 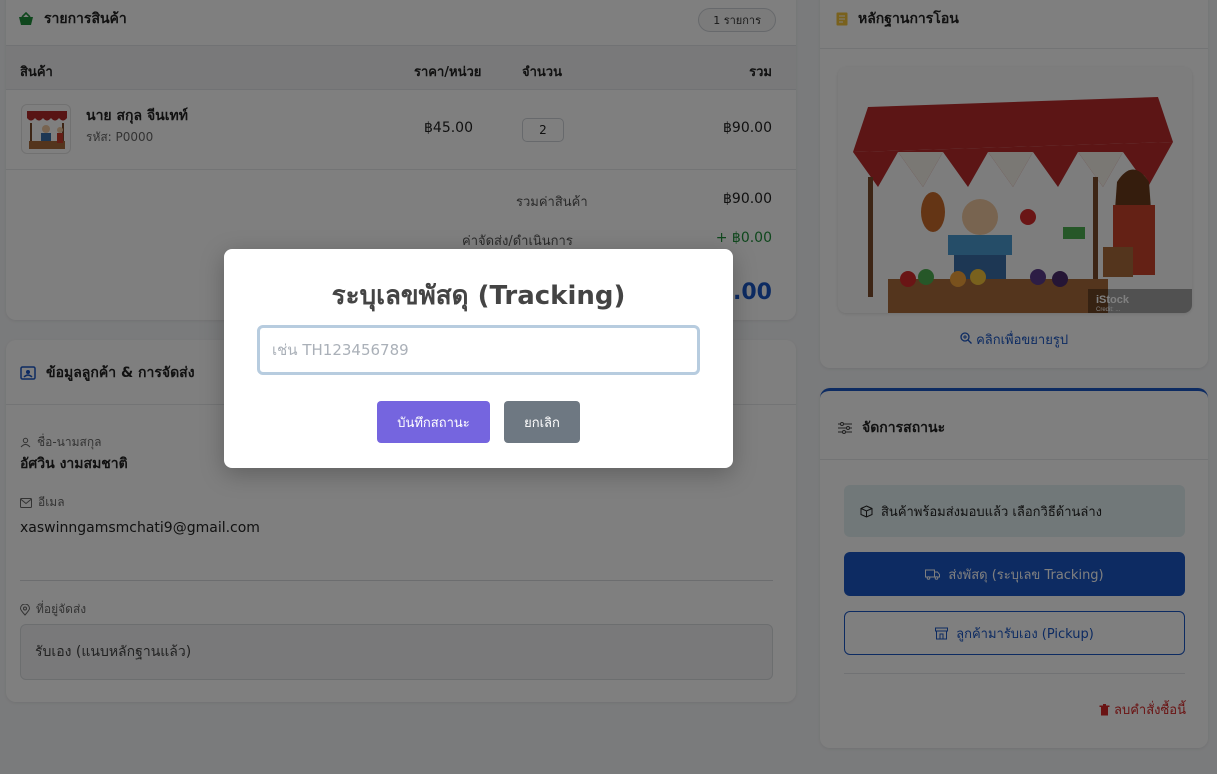 I want to click on cancel-button: ยกเลิก, so click(x=542, y=422).